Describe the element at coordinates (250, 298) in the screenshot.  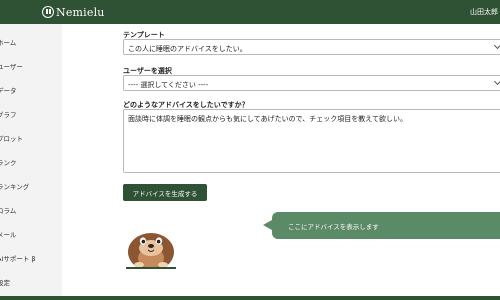
I see `footer-bar` at that location.